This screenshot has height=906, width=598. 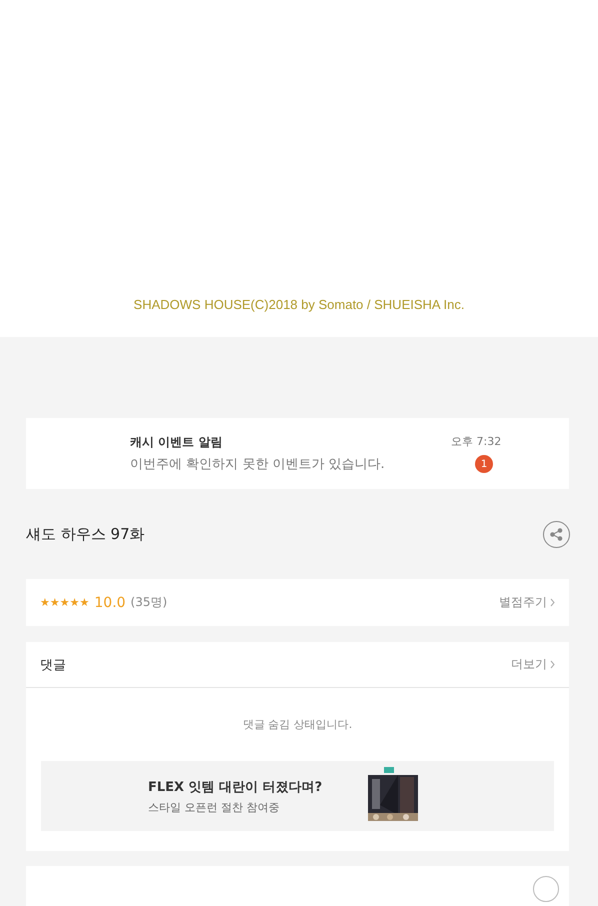 What do you see at coordinates (214, 807) in the screenshot?
I see `ad-subtitle: 스타일 오픈런 절찬 참여중` at bounding box center [214, 807].